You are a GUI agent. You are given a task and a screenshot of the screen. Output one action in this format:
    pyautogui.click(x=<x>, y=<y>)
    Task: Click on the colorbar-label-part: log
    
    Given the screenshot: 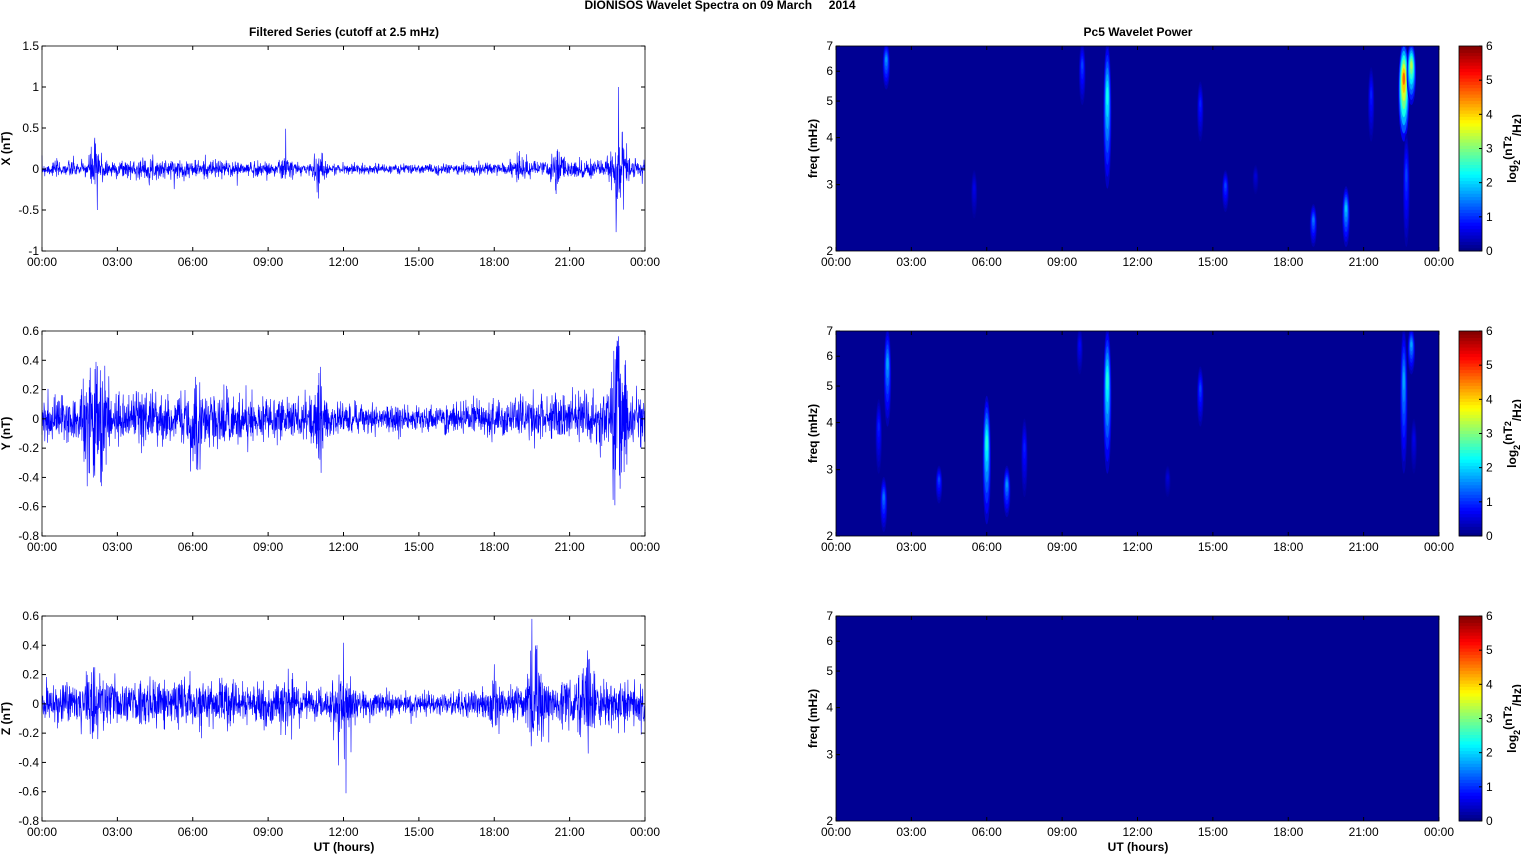 What is the action you would take?
    pyautogui.click(x=1512, y=459)
    